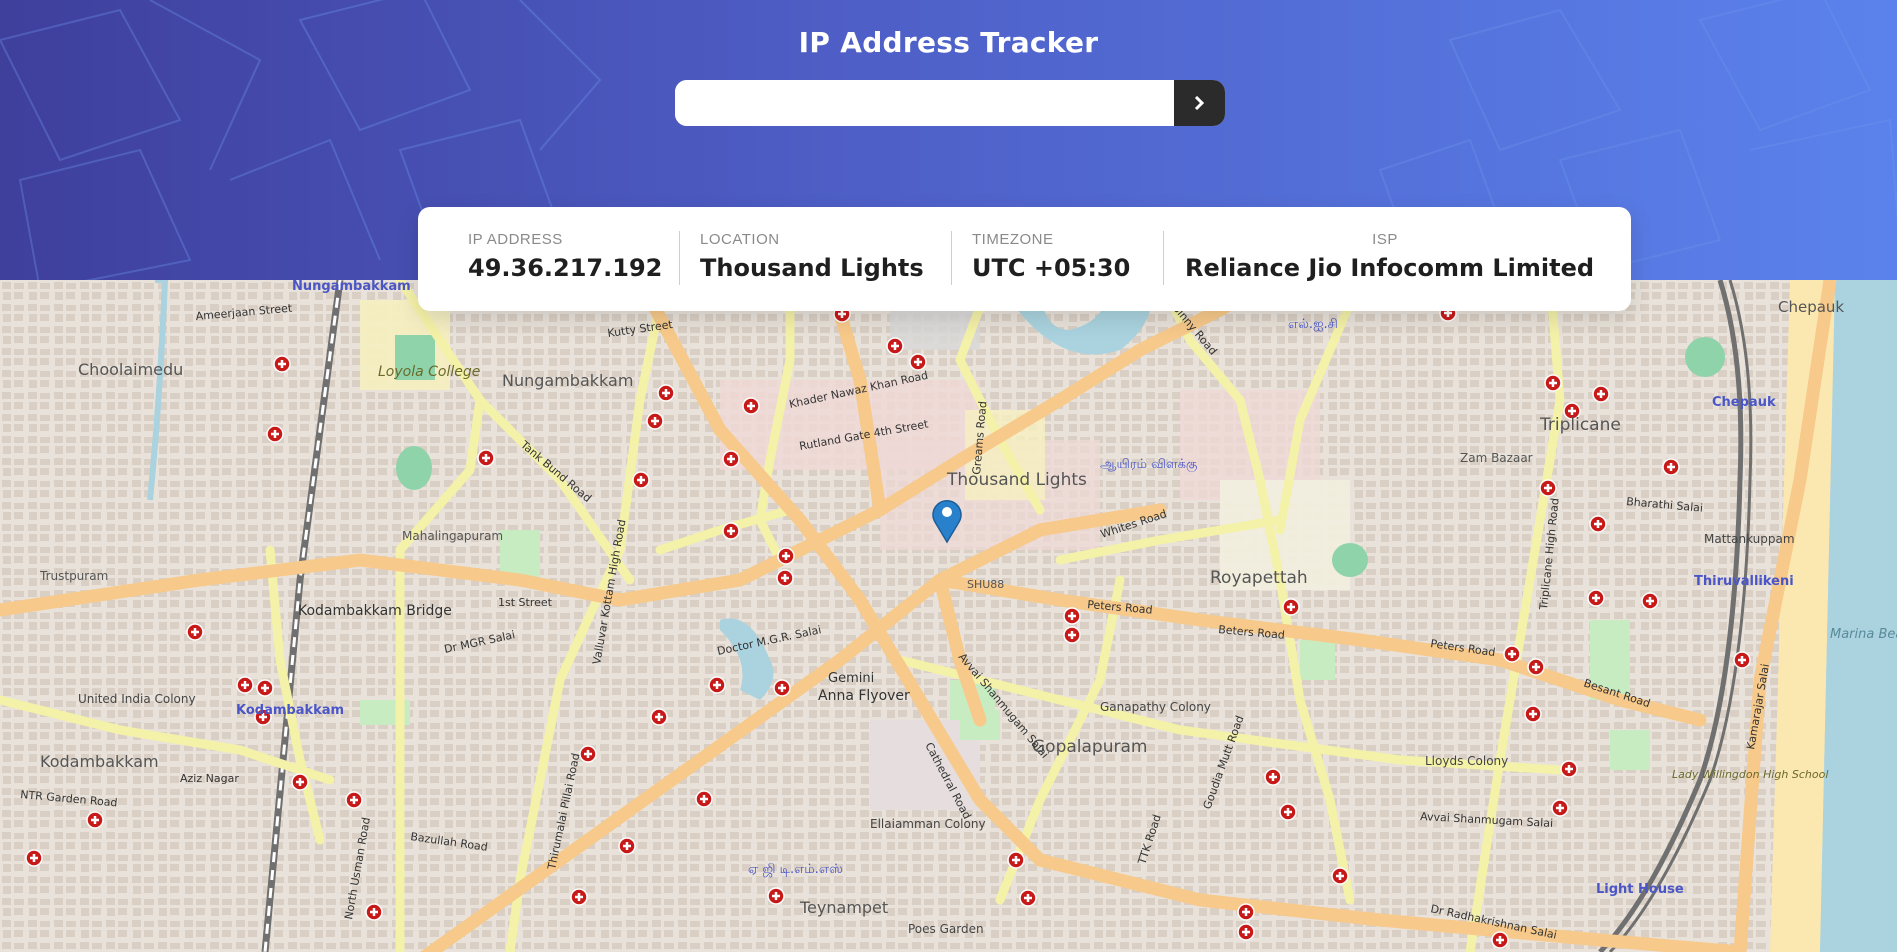  What do you see at coordinates (1016, 480) in the screenshot?
I see `map-label: Thousand Lights` at bounding box center [1016, 480].